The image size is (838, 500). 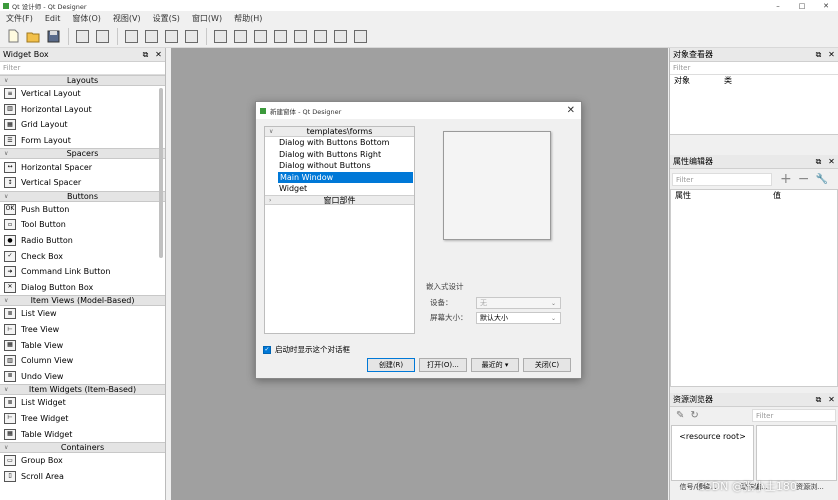 I want to click on lay-out-vertically-button, so click(x=240, y=36).